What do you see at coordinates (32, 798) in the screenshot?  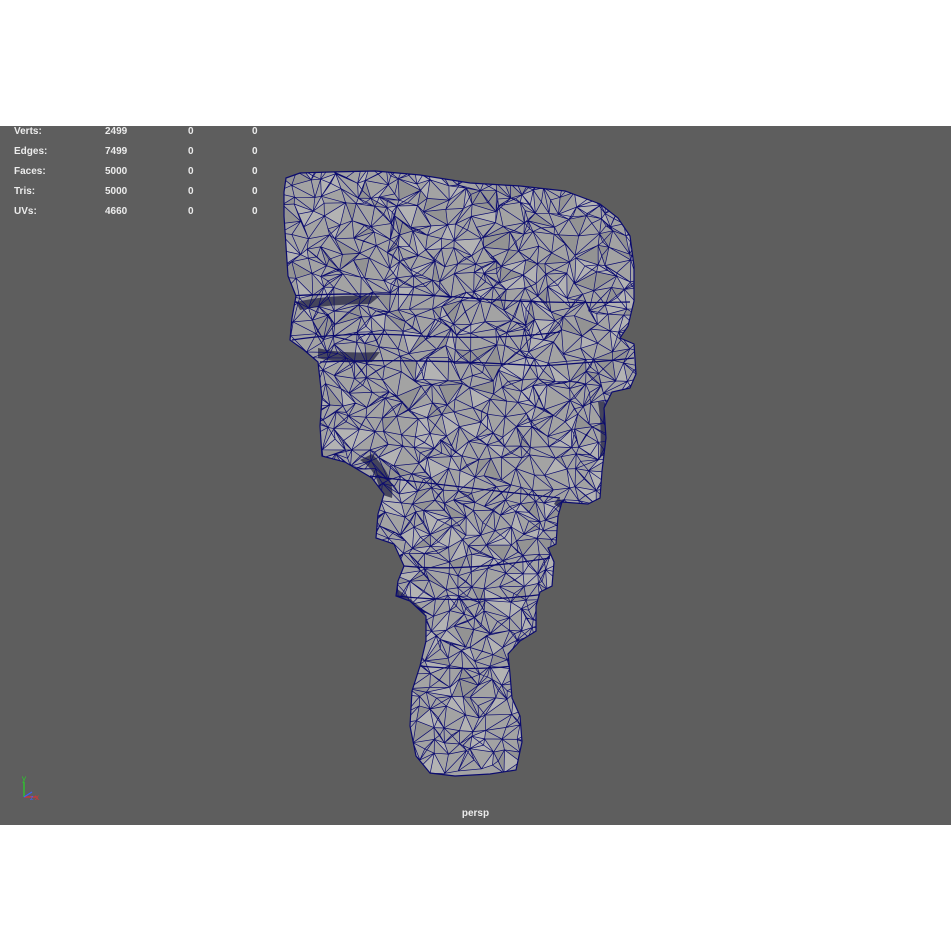 I see `axis-z-label: z` at bounding box center [32, 798].